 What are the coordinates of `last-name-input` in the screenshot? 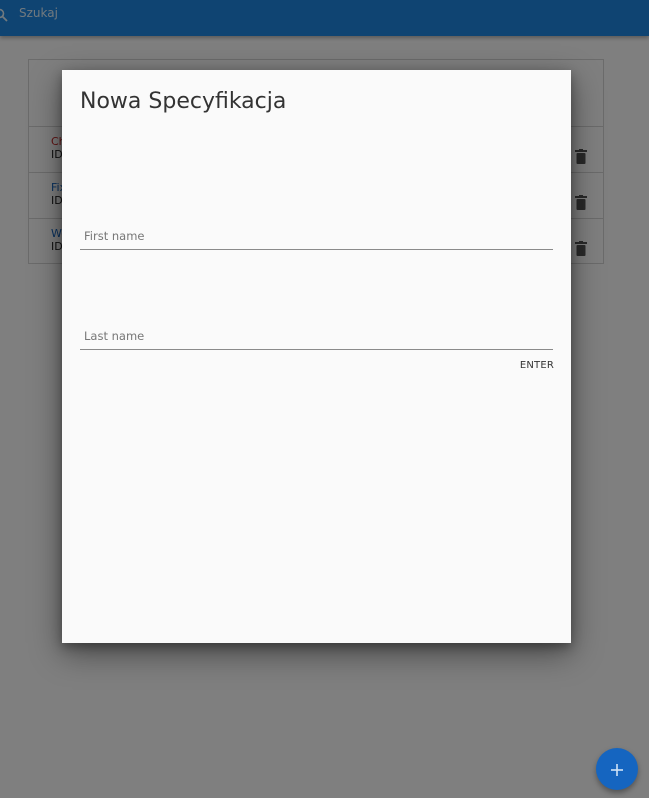 It's located at (316, 333).